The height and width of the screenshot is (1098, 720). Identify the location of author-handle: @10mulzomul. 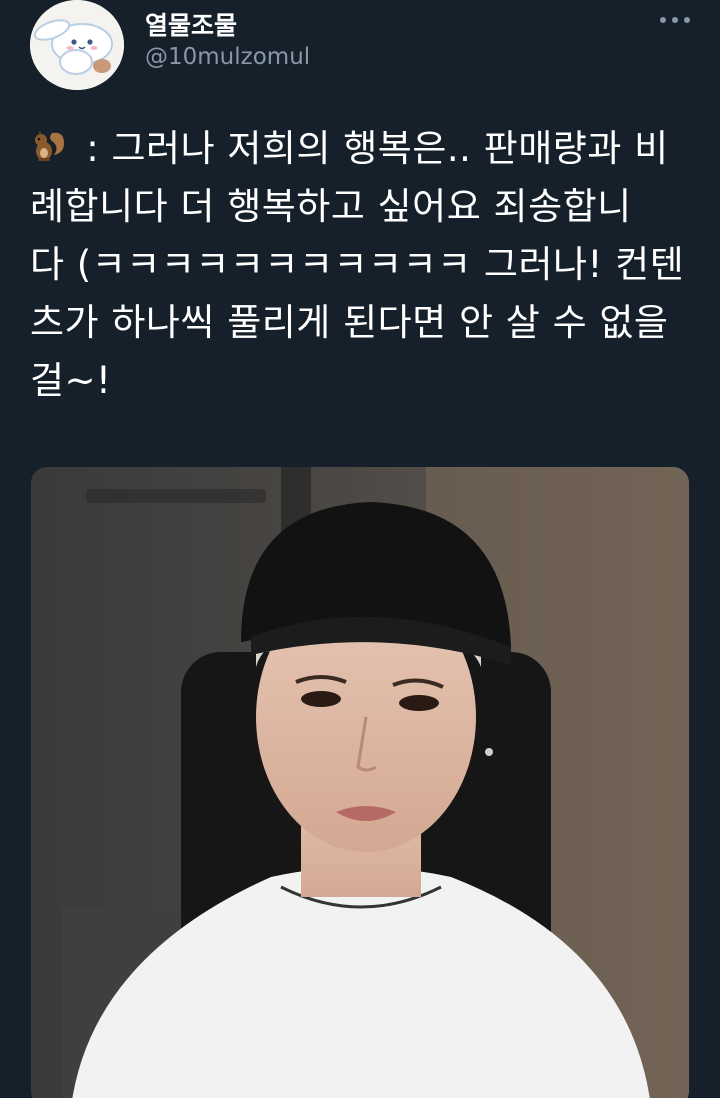
(227, 57).